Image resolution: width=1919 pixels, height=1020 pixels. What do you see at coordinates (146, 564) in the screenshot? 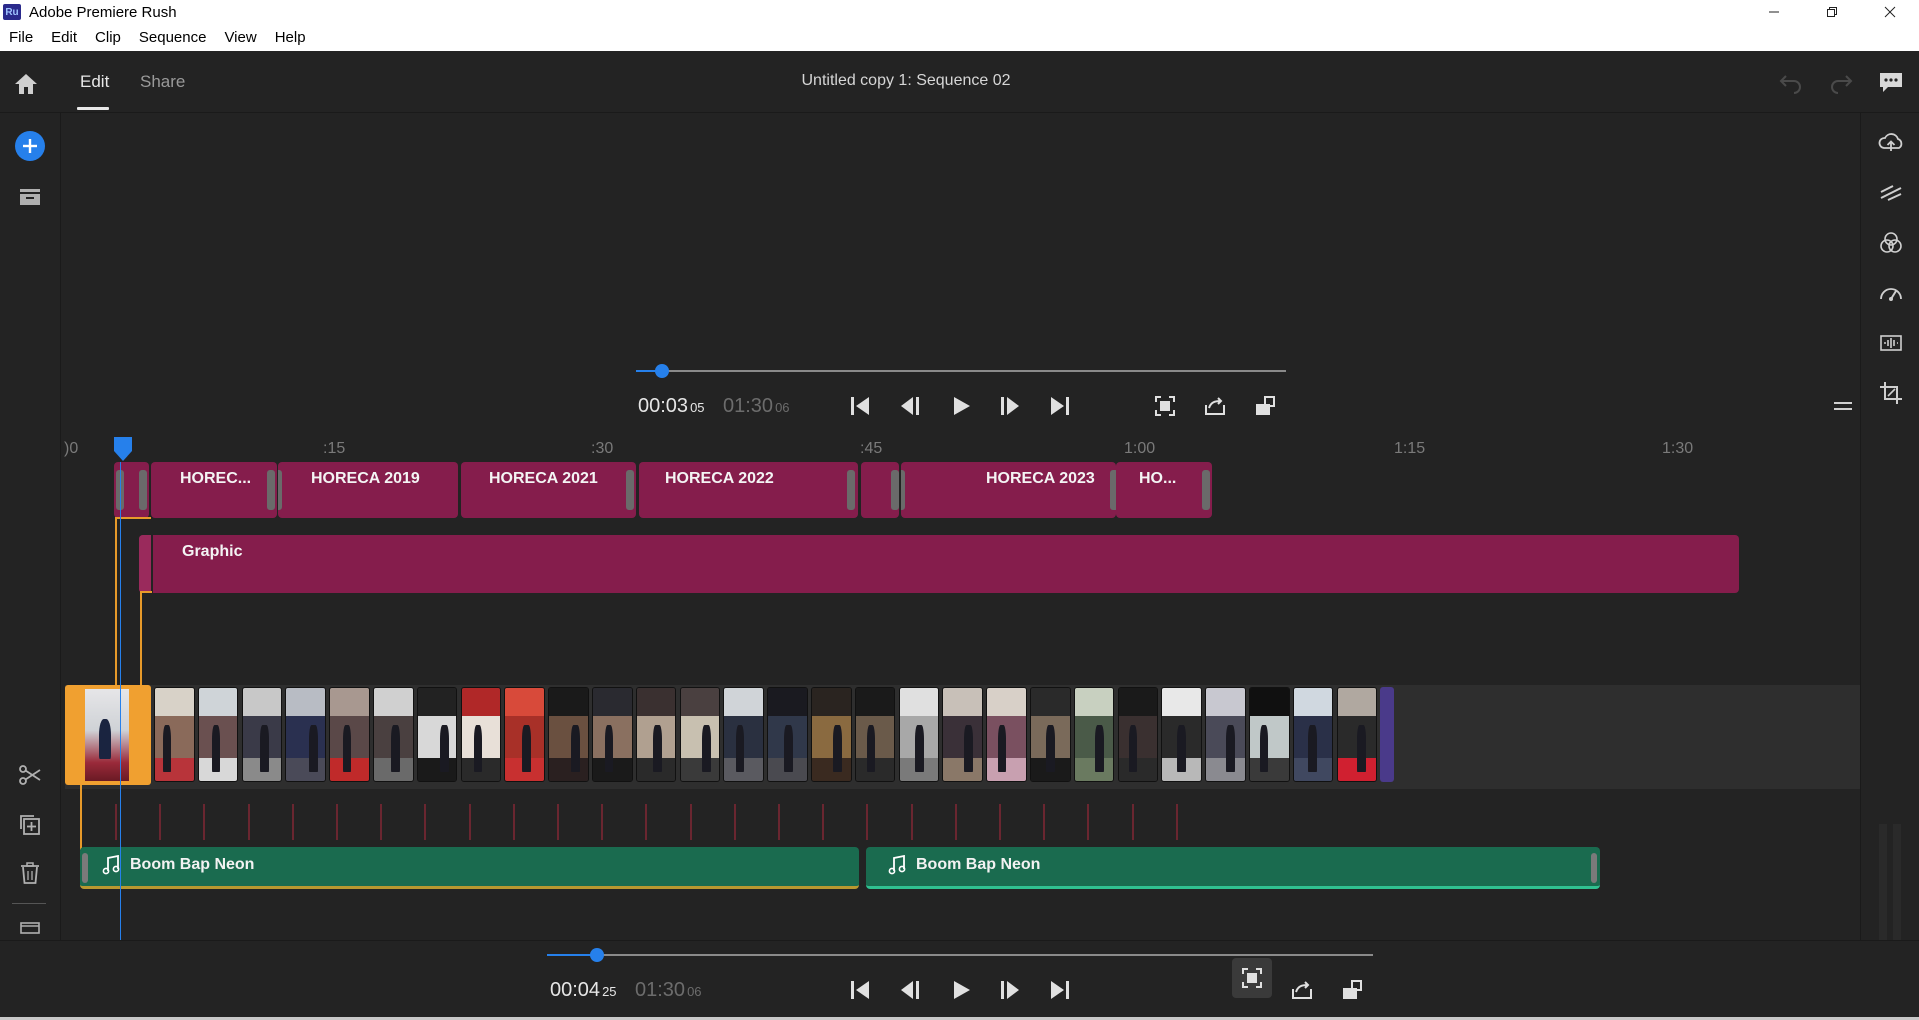
I see `graphic-clip-handle` at bounding box center [146, 564].